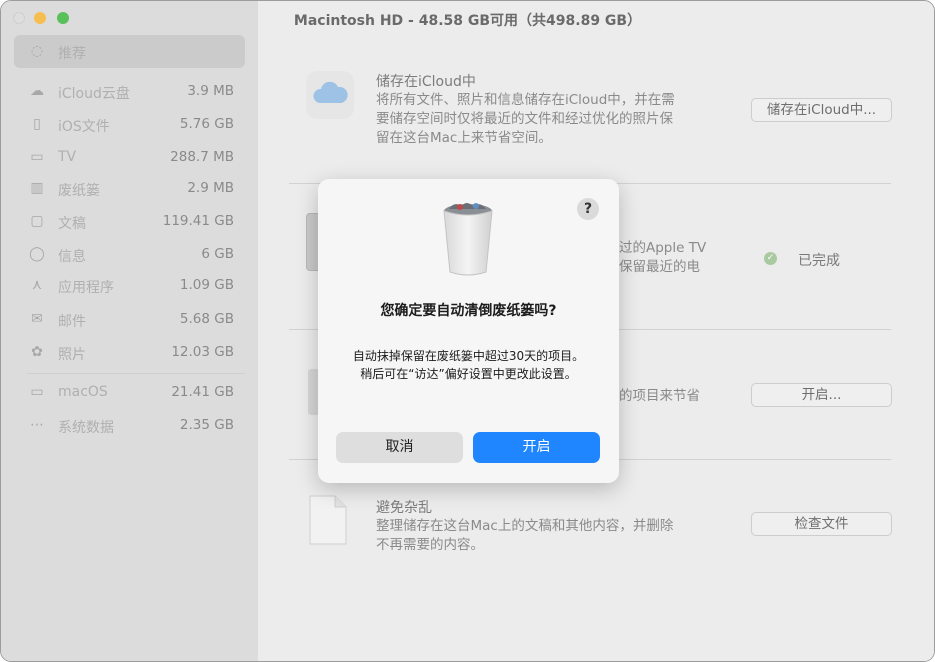 The height and width of the screenshot is (662, 935). Describe the element at coordinates (588, 209) in the screenshot. I see `help-button: ?` at that location.